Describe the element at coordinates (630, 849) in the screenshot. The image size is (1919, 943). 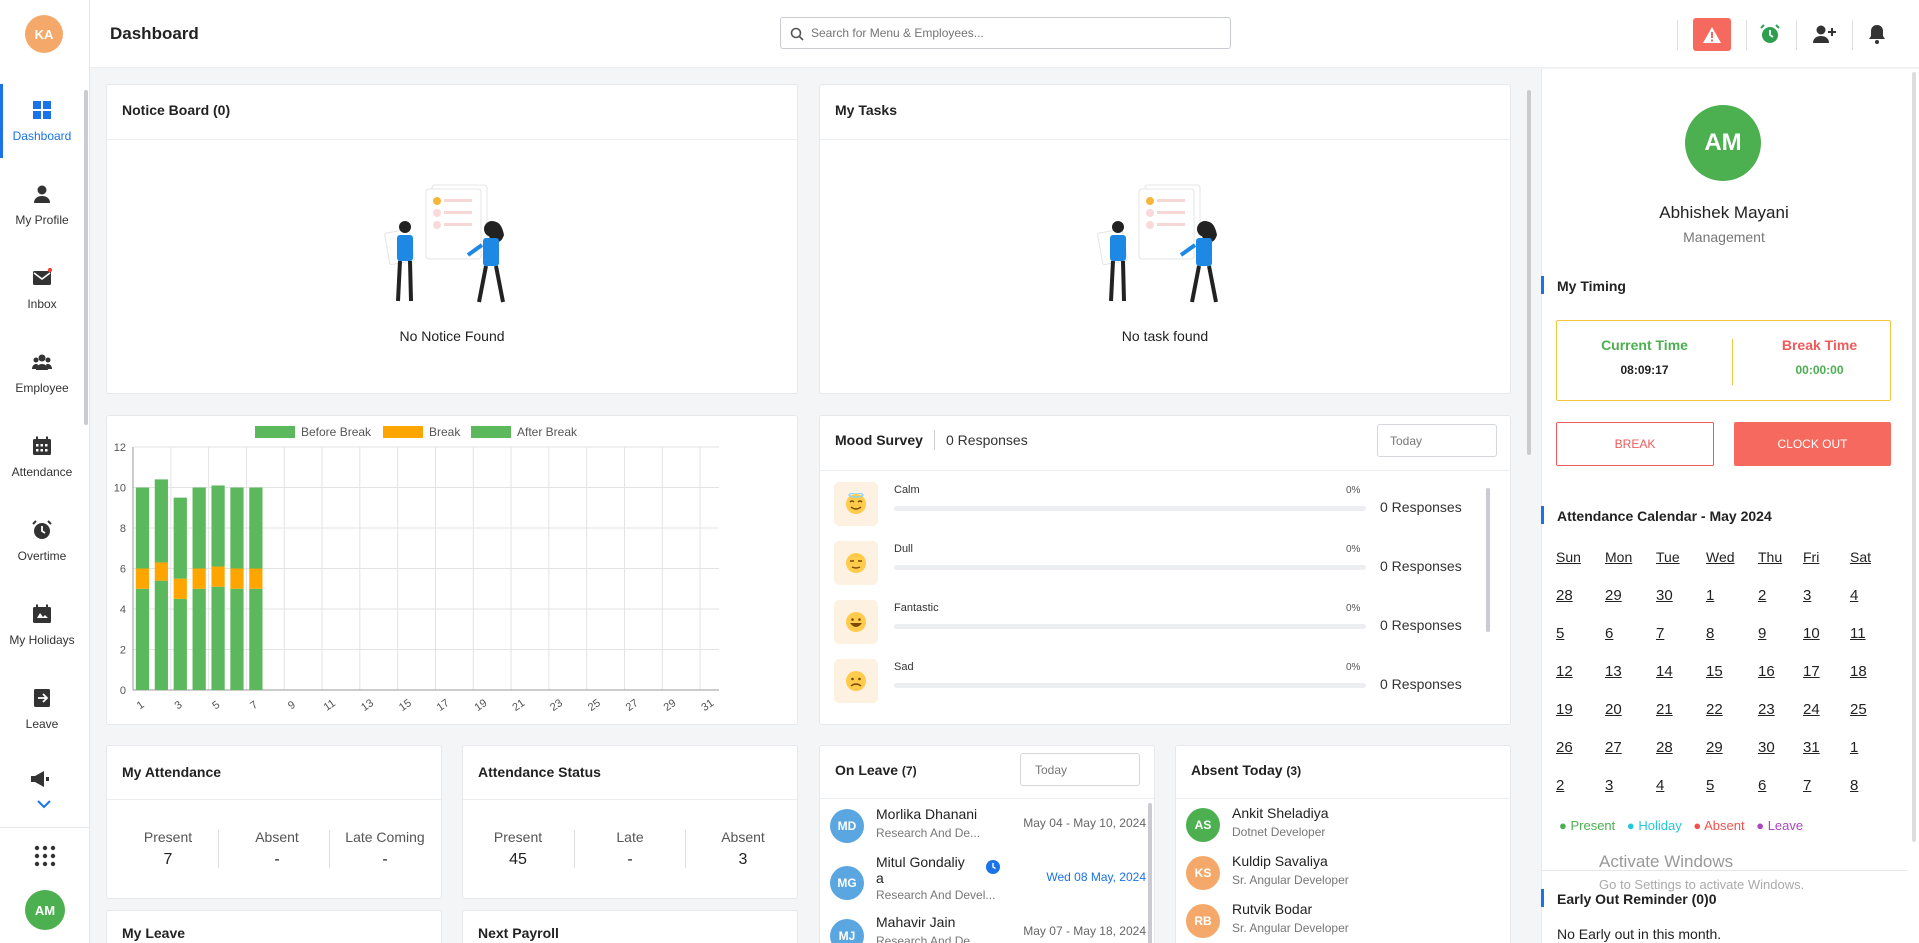
I see `stat-late: Late -` at that location.